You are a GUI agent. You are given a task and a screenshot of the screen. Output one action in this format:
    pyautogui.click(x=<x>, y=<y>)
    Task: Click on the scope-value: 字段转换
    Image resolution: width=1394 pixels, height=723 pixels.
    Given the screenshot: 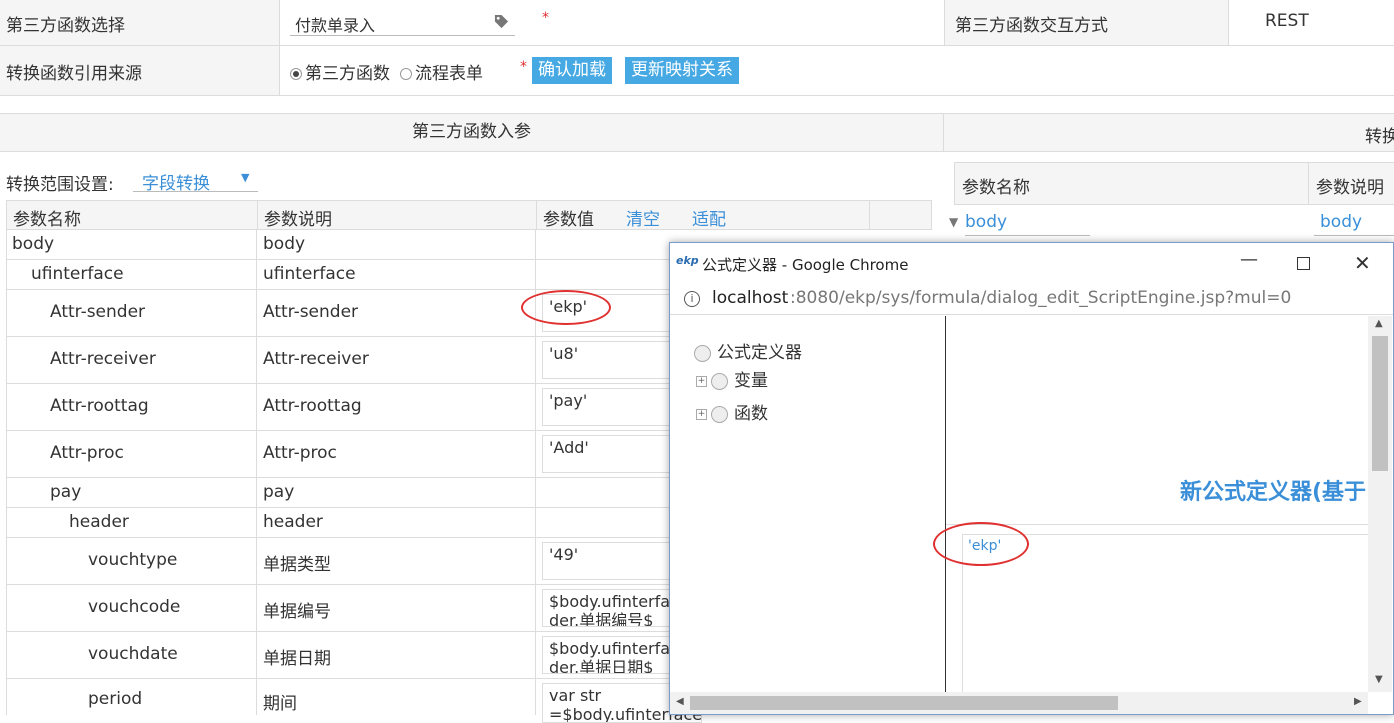 What is the action you would take?
    pyautogui.click(x=176, y=184)
    